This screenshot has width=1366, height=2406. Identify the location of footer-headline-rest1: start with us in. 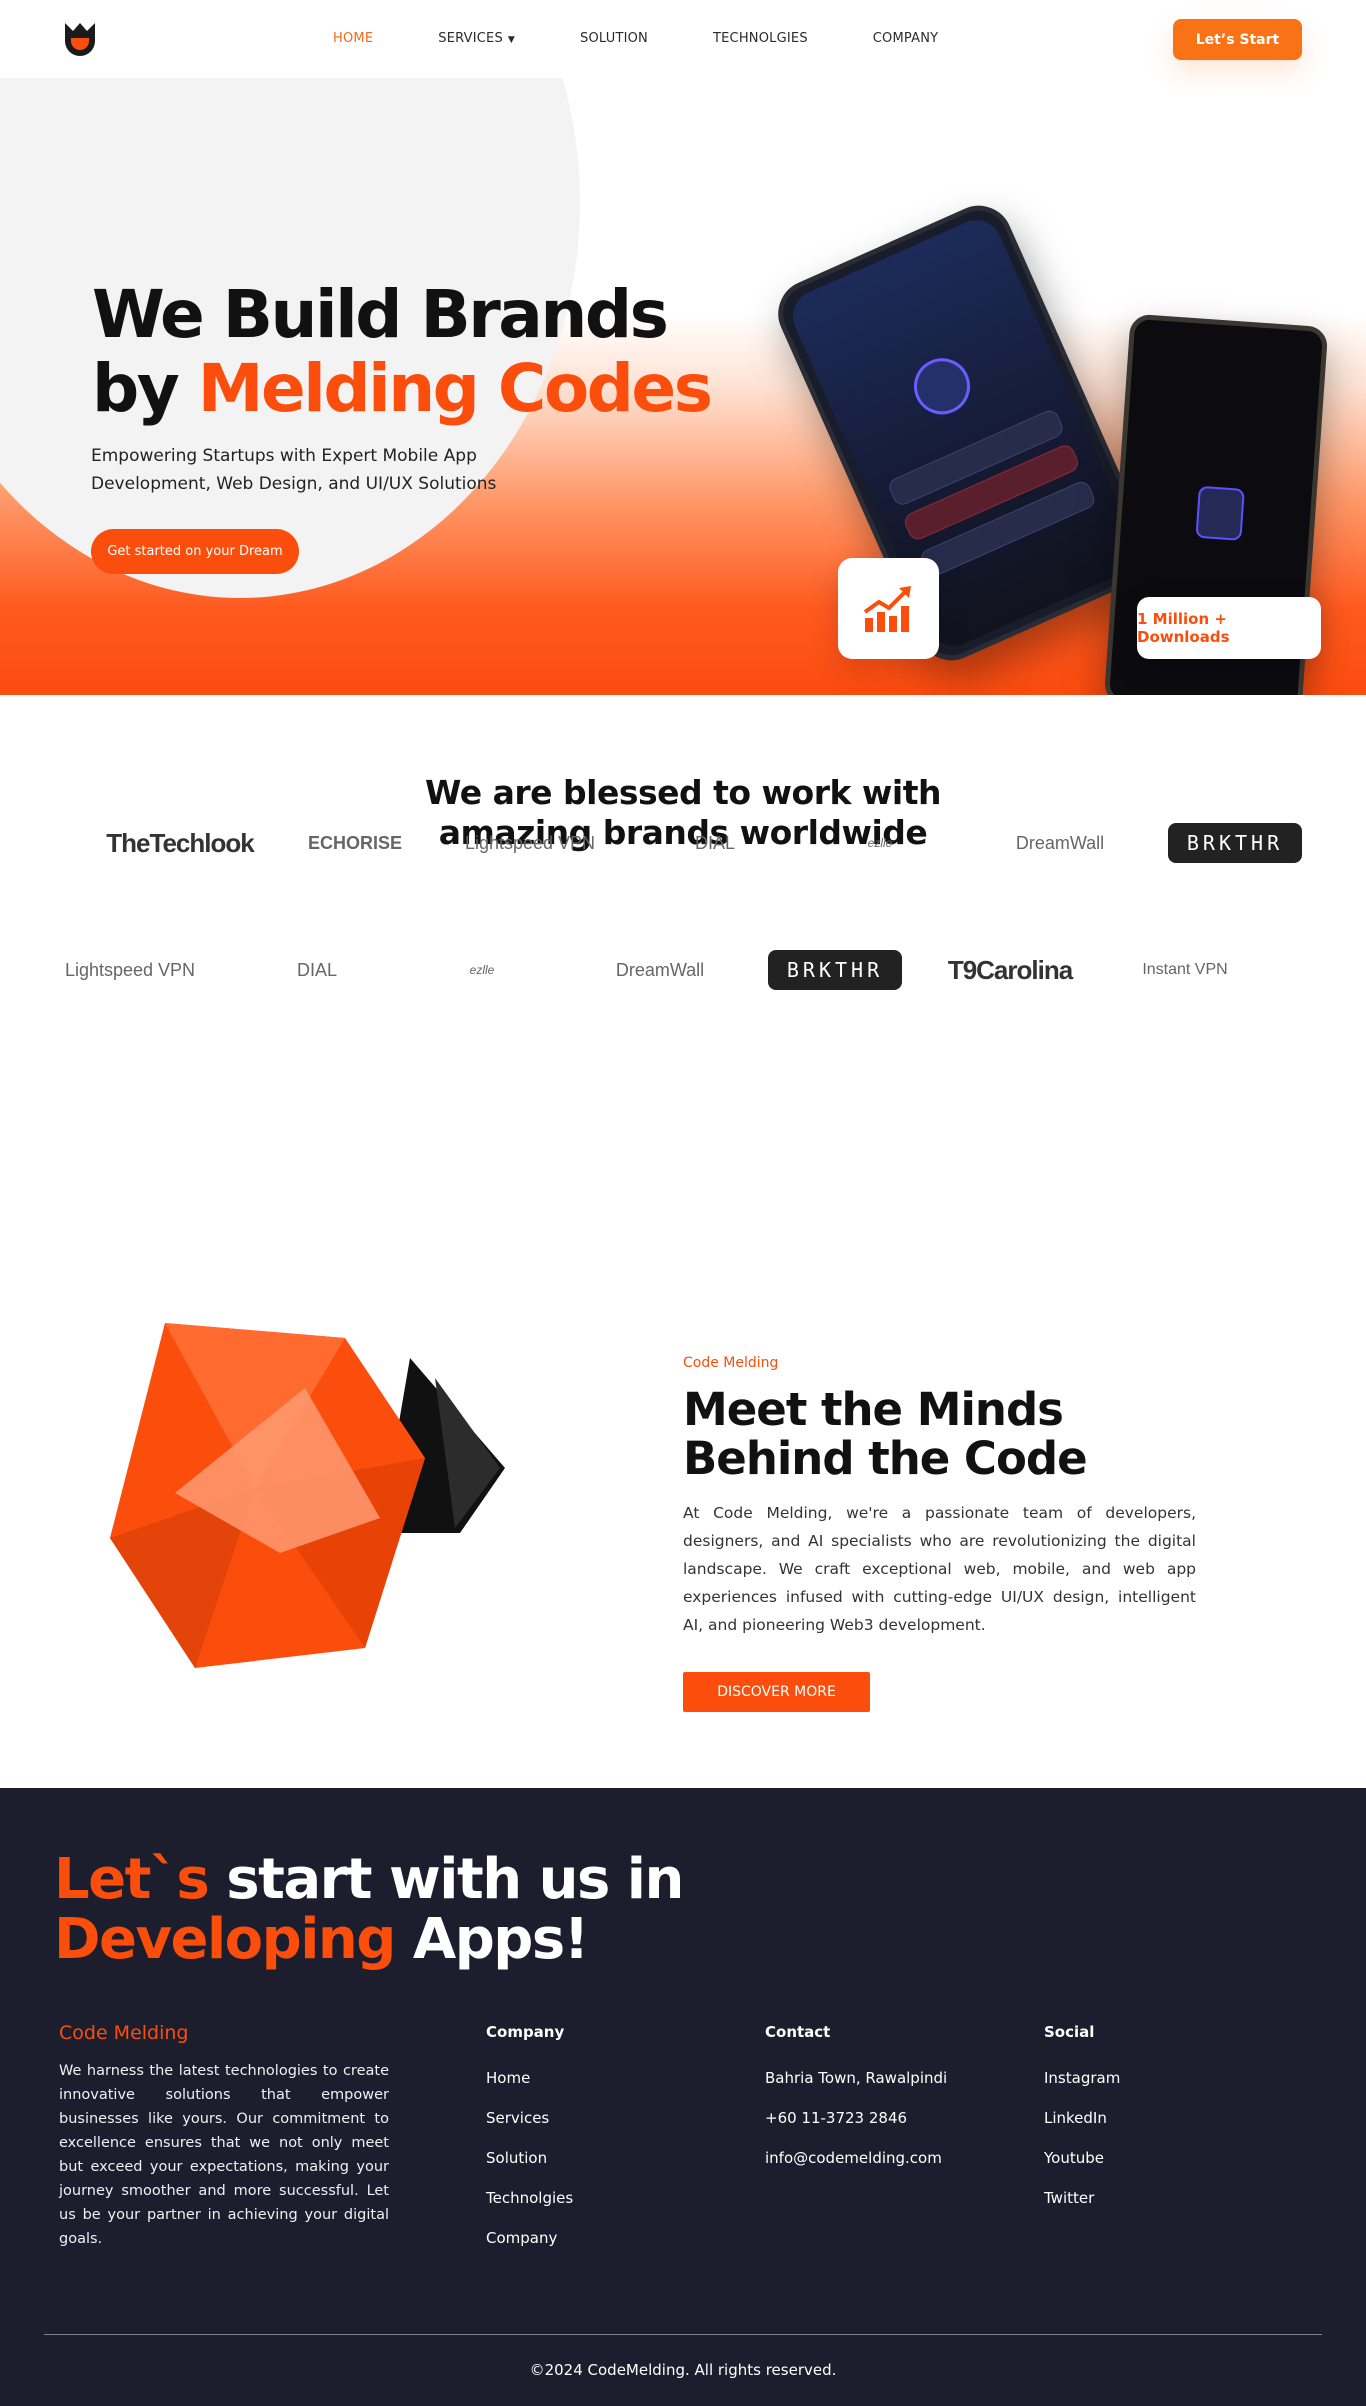
(455, 1879).